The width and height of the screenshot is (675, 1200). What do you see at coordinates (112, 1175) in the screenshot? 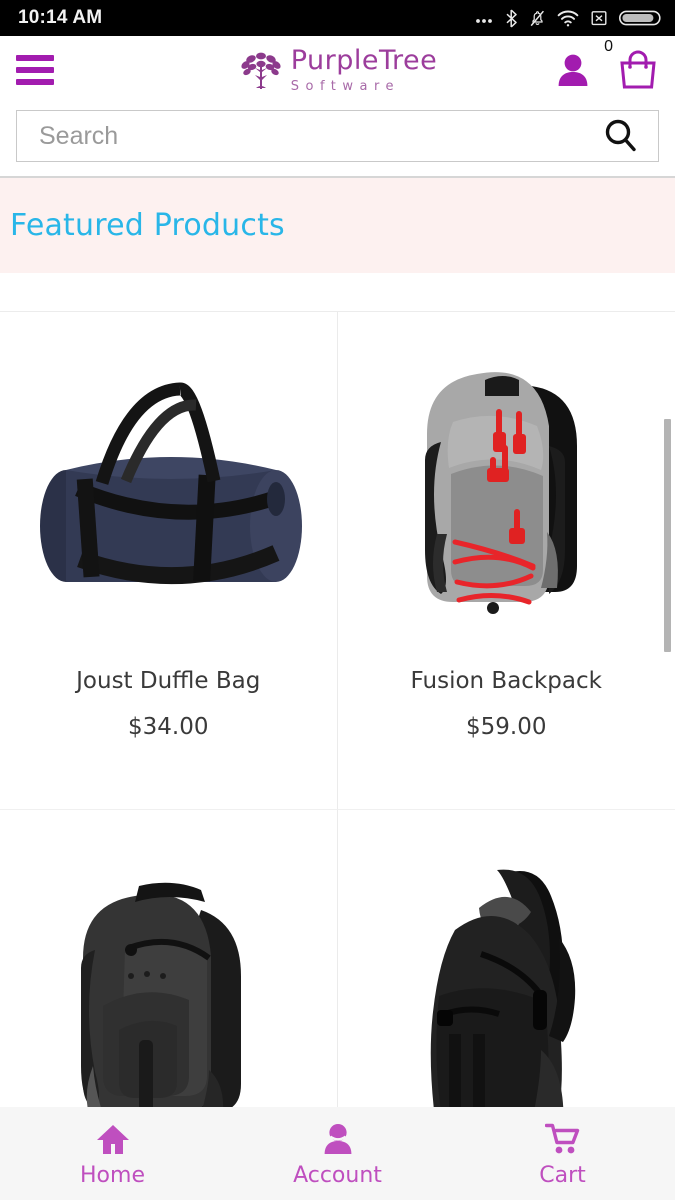
I see `nav-label-home: Home` at bounding box center [112, 1175].